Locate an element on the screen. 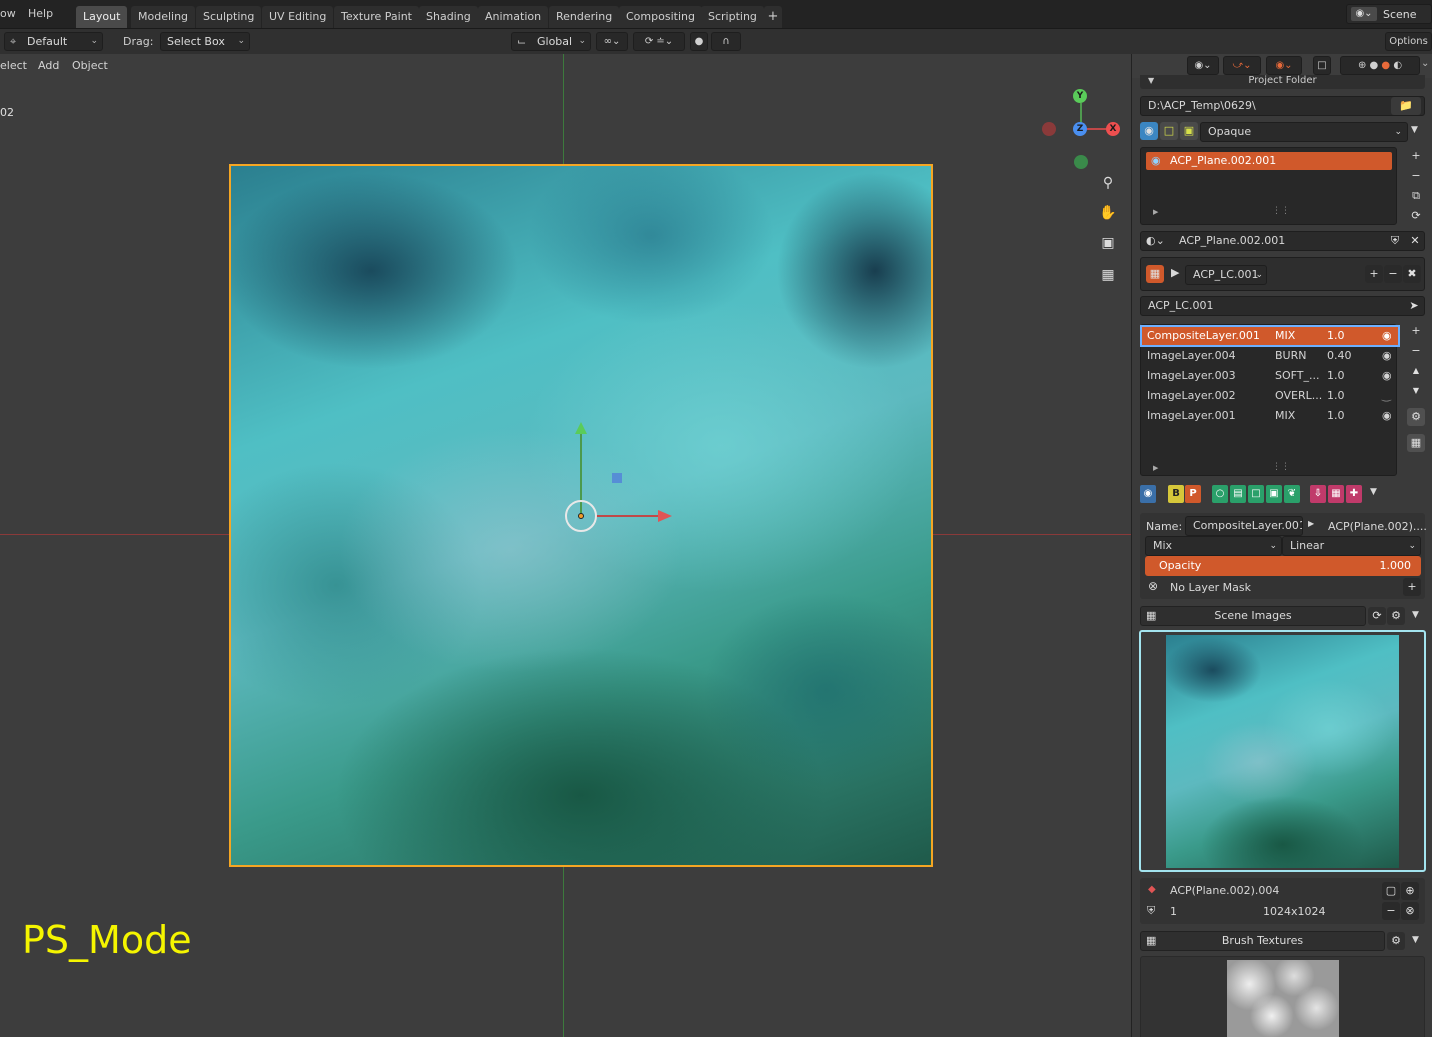 The height and width of the screenshot is (1037, 1432). new-folder-icon: ▣ is located at coordinates (1189, 131).